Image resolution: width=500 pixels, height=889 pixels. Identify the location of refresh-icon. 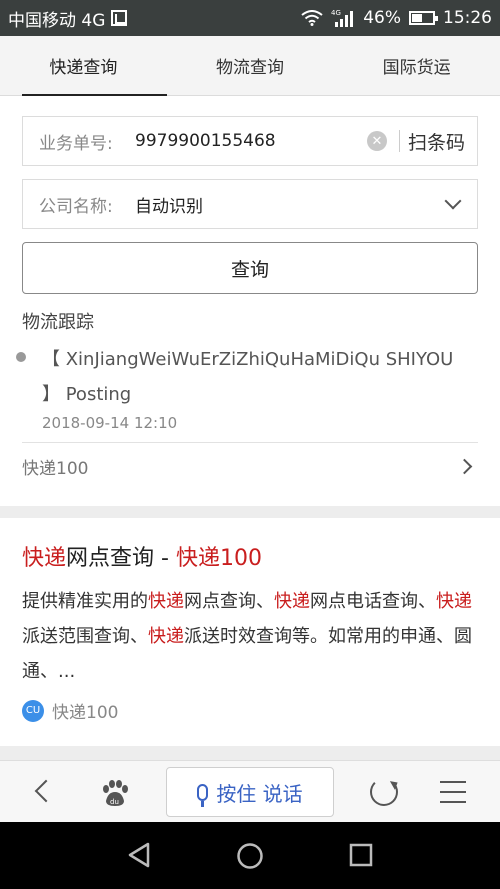
(384, 792).